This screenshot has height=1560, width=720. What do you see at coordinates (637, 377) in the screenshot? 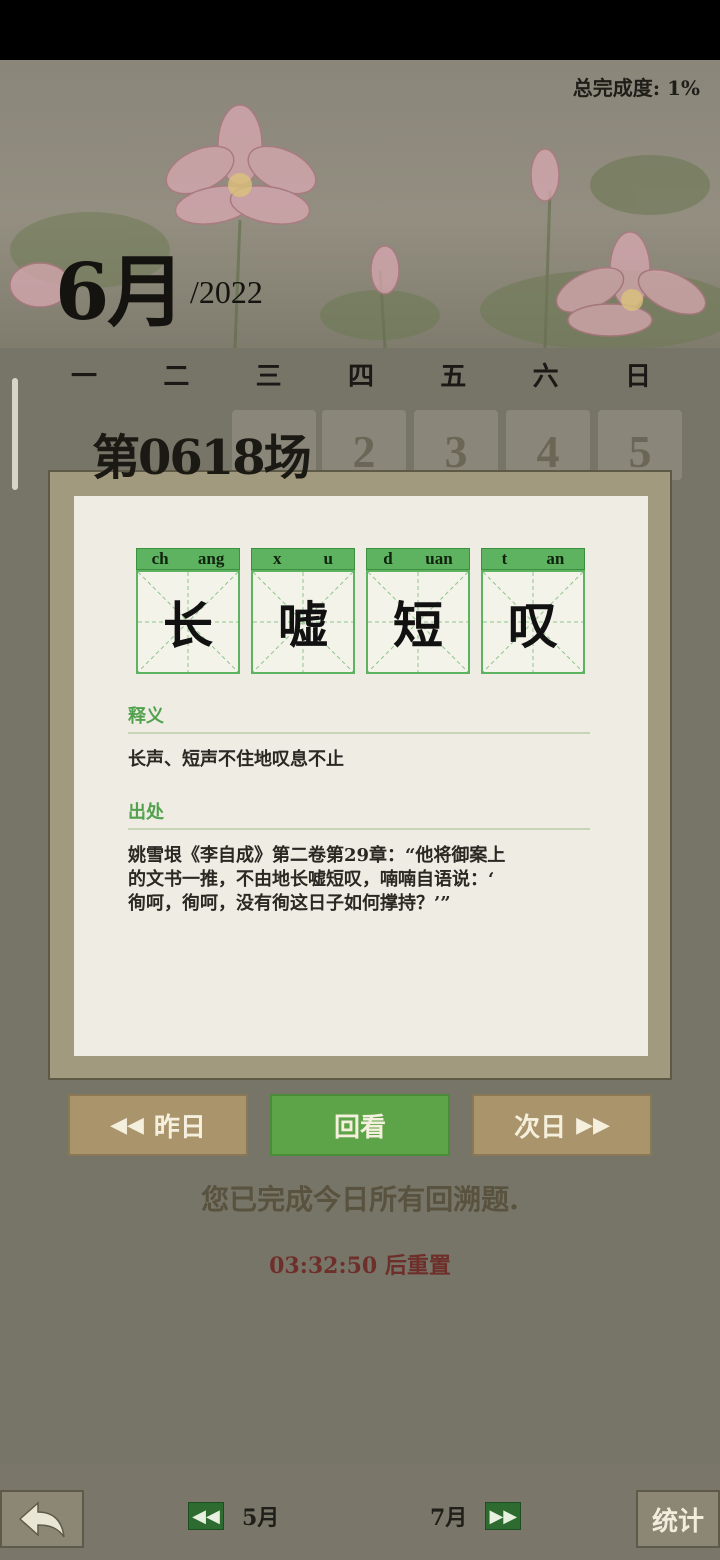
I see `weekday-sun: 日` at bounding box center [637, 377].